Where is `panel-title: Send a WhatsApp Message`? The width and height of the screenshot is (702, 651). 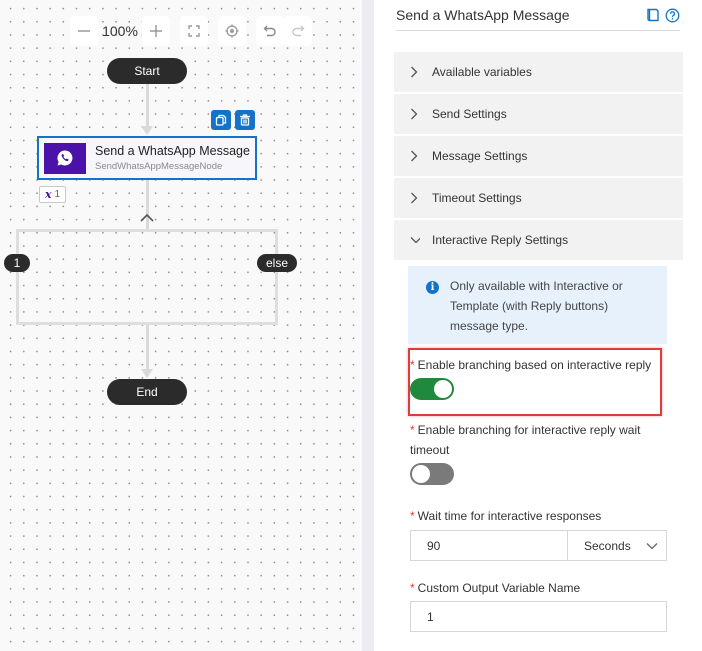
panel-title: Send a WhatsApp Message is located at coordinates (483, 15).